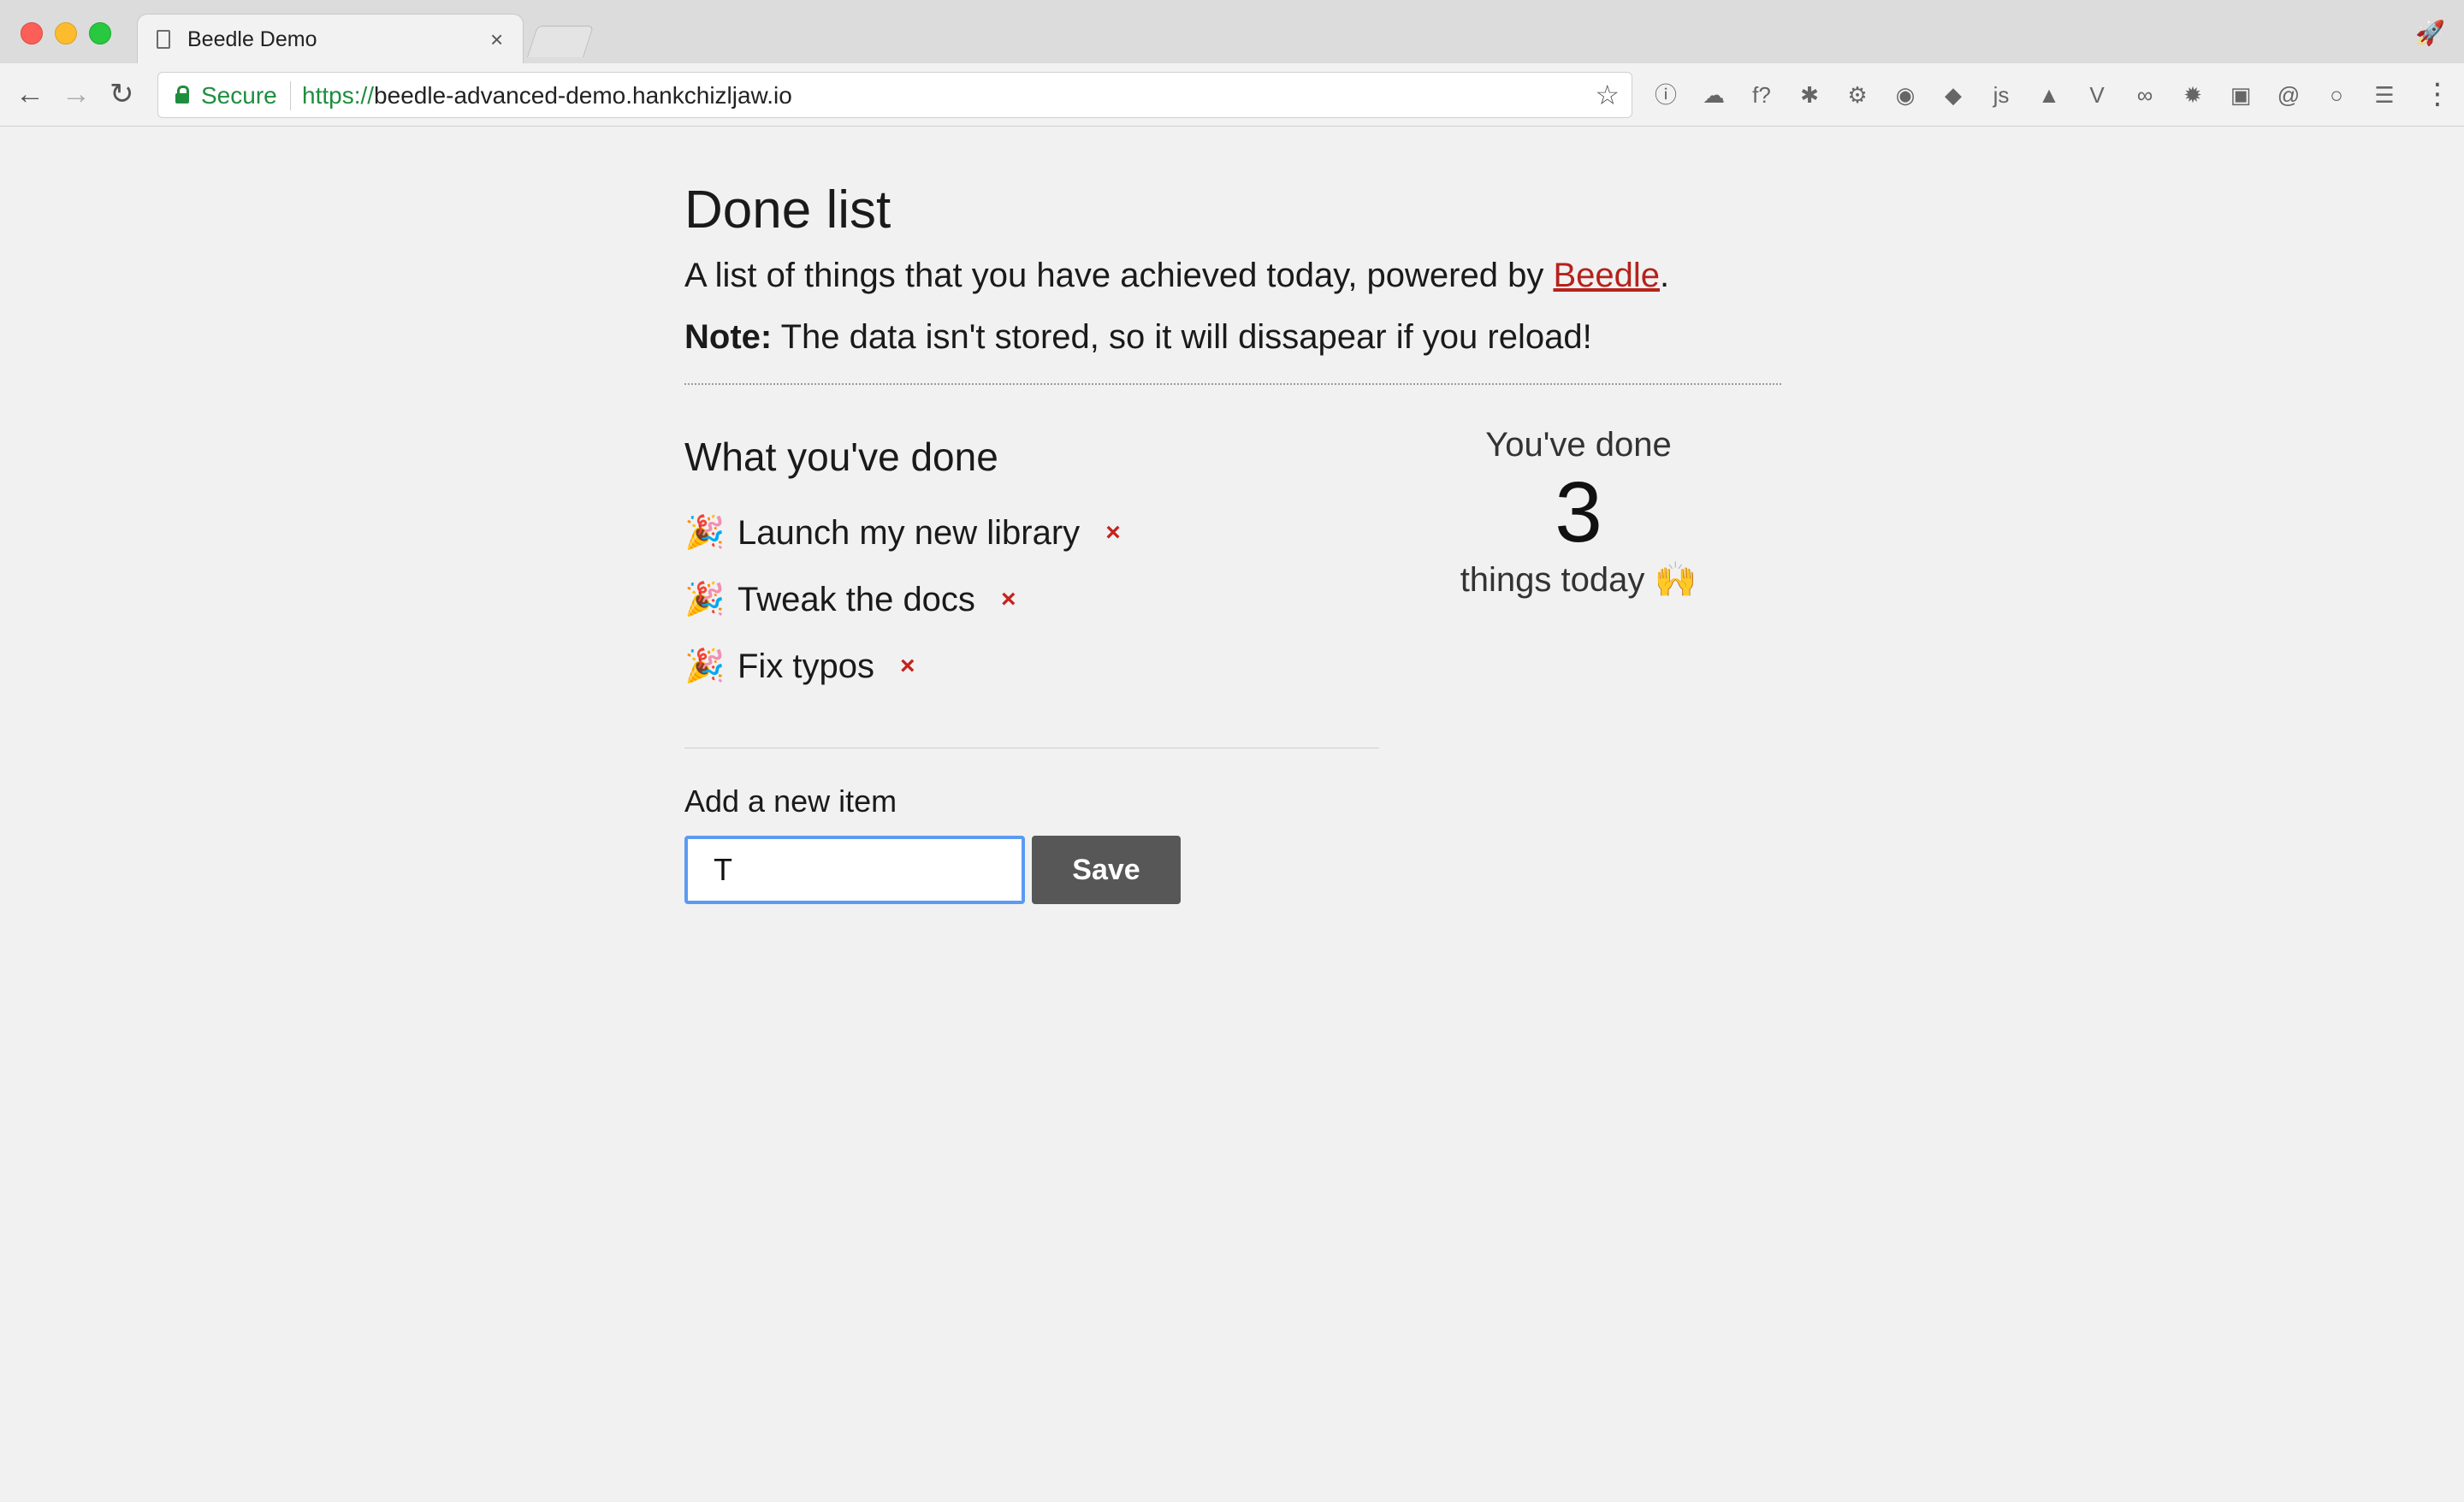 This screenshot has height=1502, width=2464. What do you see at coordinates (239, 95) in the screenshot?
I see `secure-label: Secure` at bounding box center [239, 95].